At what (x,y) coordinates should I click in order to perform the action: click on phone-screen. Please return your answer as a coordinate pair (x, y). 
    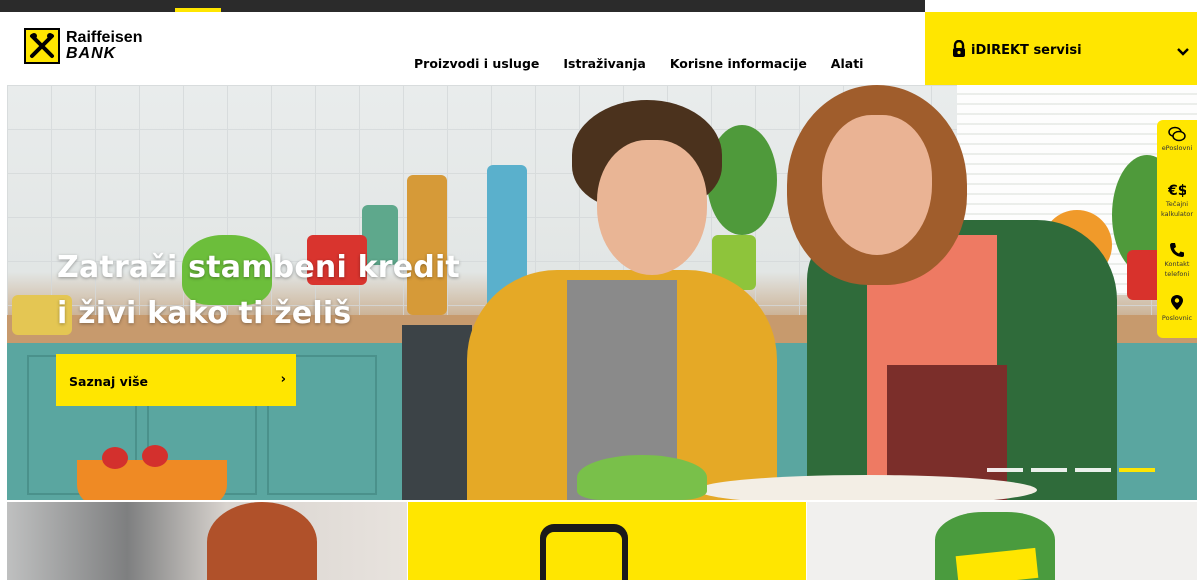
    Looking at the image, I should click on (584, 556).